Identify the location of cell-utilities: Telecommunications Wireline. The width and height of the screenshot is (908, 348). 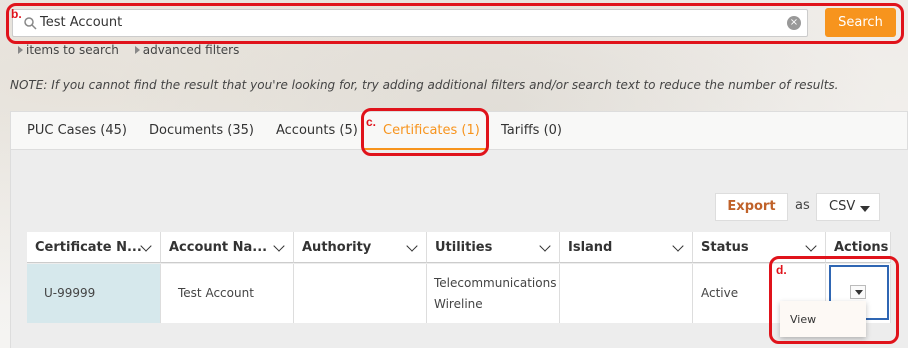
(493, 293).